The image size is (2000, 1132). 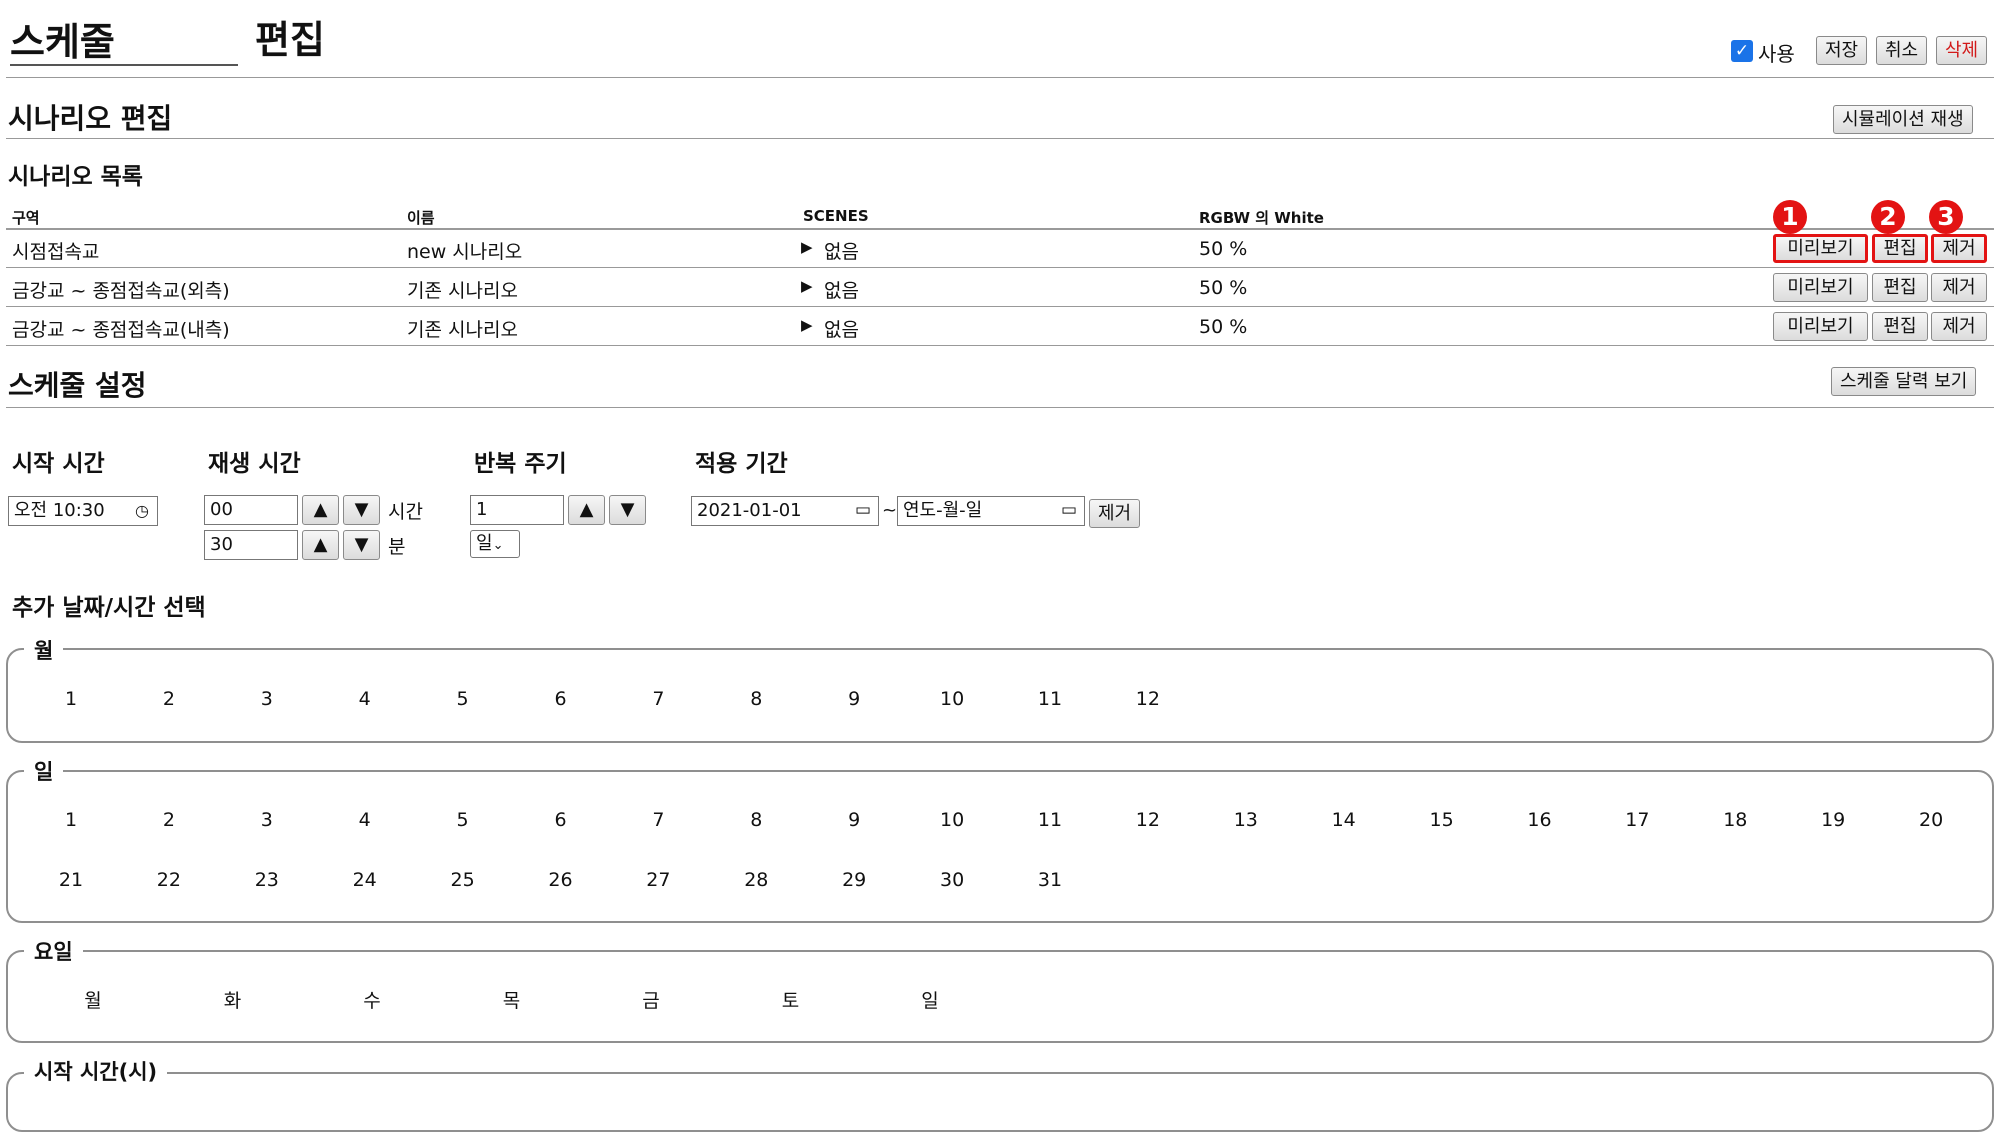 What do you see at coordinates (495, 544) in the screenshot?
I see `repeat-unit-select: 일⌄` at bounding box center [495, 544].